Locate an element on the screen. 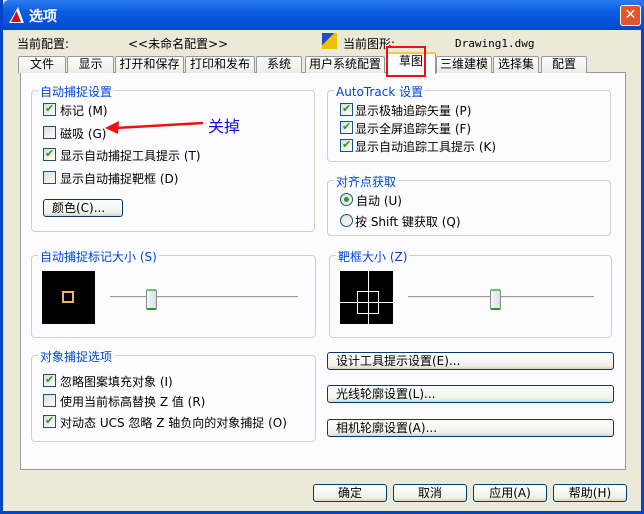 This screenshot has height=514, width=644. tab-user-preferences: 用户系统配置 is located at coordinates (345, 64).